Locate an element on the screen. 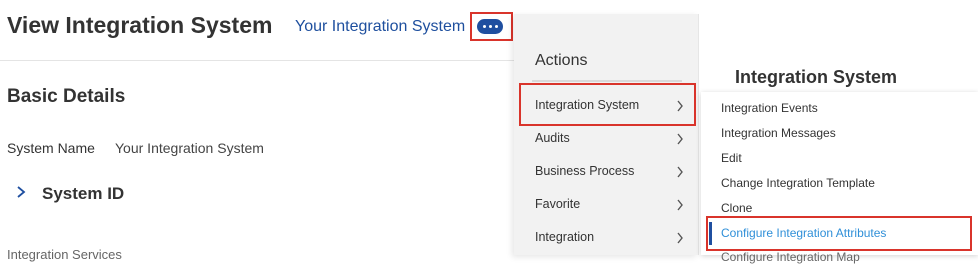 This screenshot has width=978, height=264. action-item-label: Business Process is located at coordinates (585, 171).